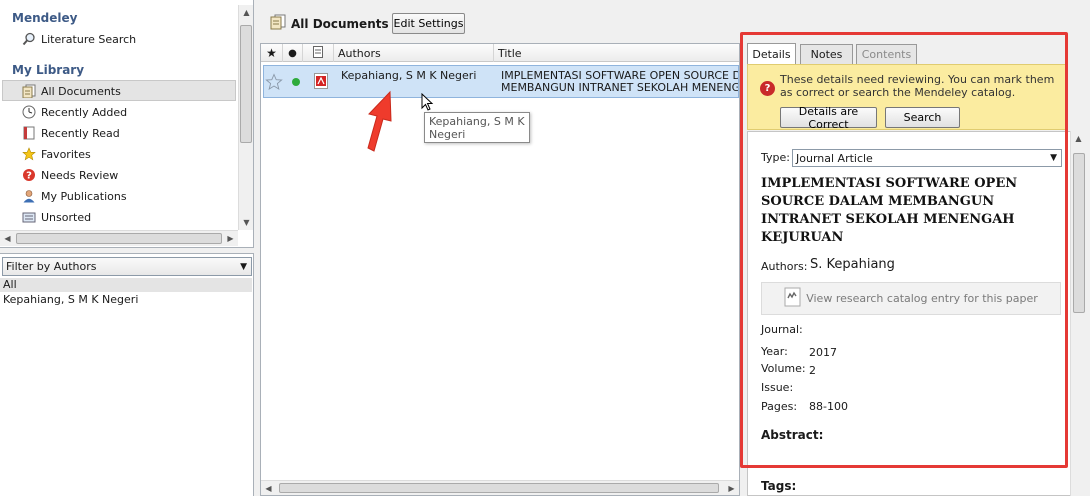 The image size is (1090, 496). Describe the element at coordinates (48, 70) in the screenshot. I see `my-library-header: My Library` at that location.